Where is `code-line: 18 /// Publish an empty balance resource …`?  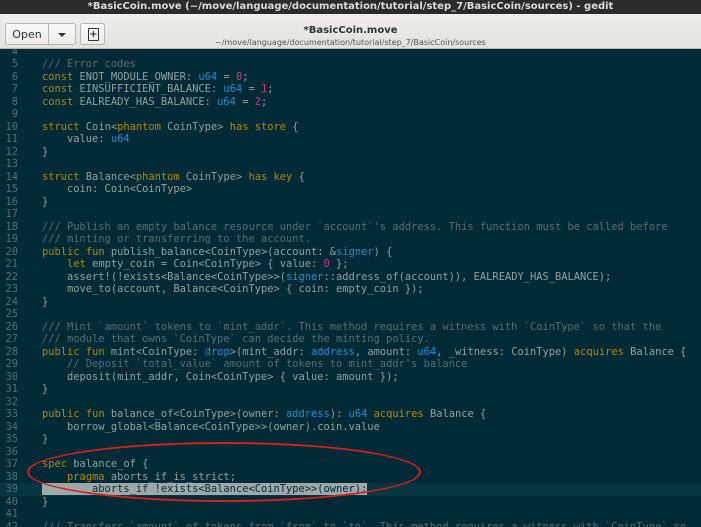 code-line: 18 /// Publish an empty balance resource … is located at coordinates (350, 227).